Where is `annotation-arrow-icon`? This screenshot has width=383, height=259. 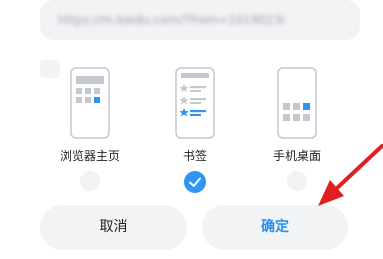 annotation-arrow-icon is located at coordinates (350, 175).